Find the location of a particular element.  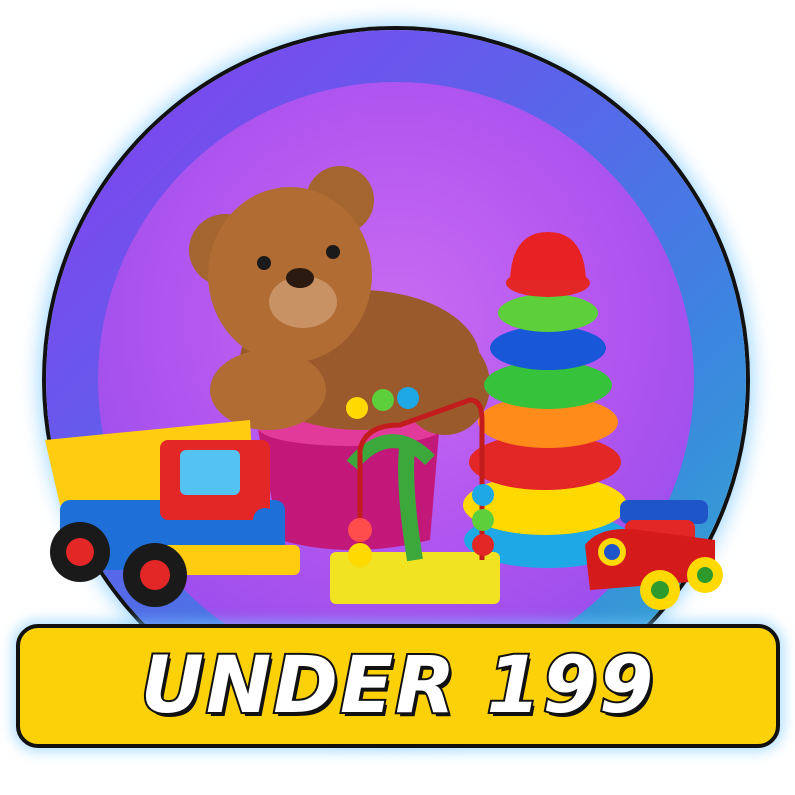

banner-label: UNDER 199 is located at coordinates (397, 686).